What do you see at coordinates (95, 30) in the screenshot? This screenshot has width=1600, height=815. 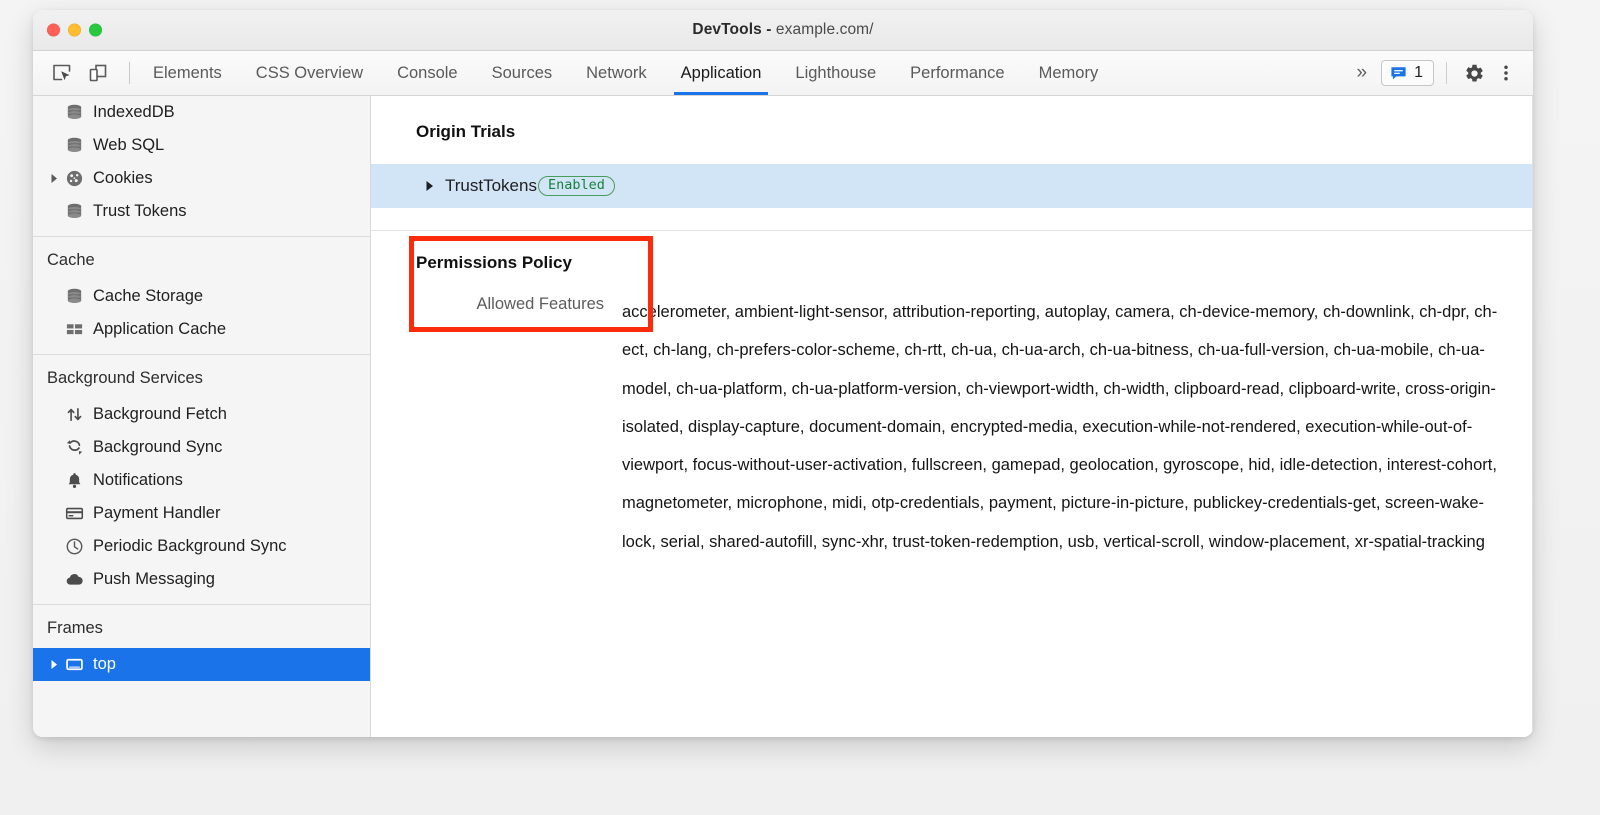 I see `maximize-window-button` at bounding box center [95, 30].